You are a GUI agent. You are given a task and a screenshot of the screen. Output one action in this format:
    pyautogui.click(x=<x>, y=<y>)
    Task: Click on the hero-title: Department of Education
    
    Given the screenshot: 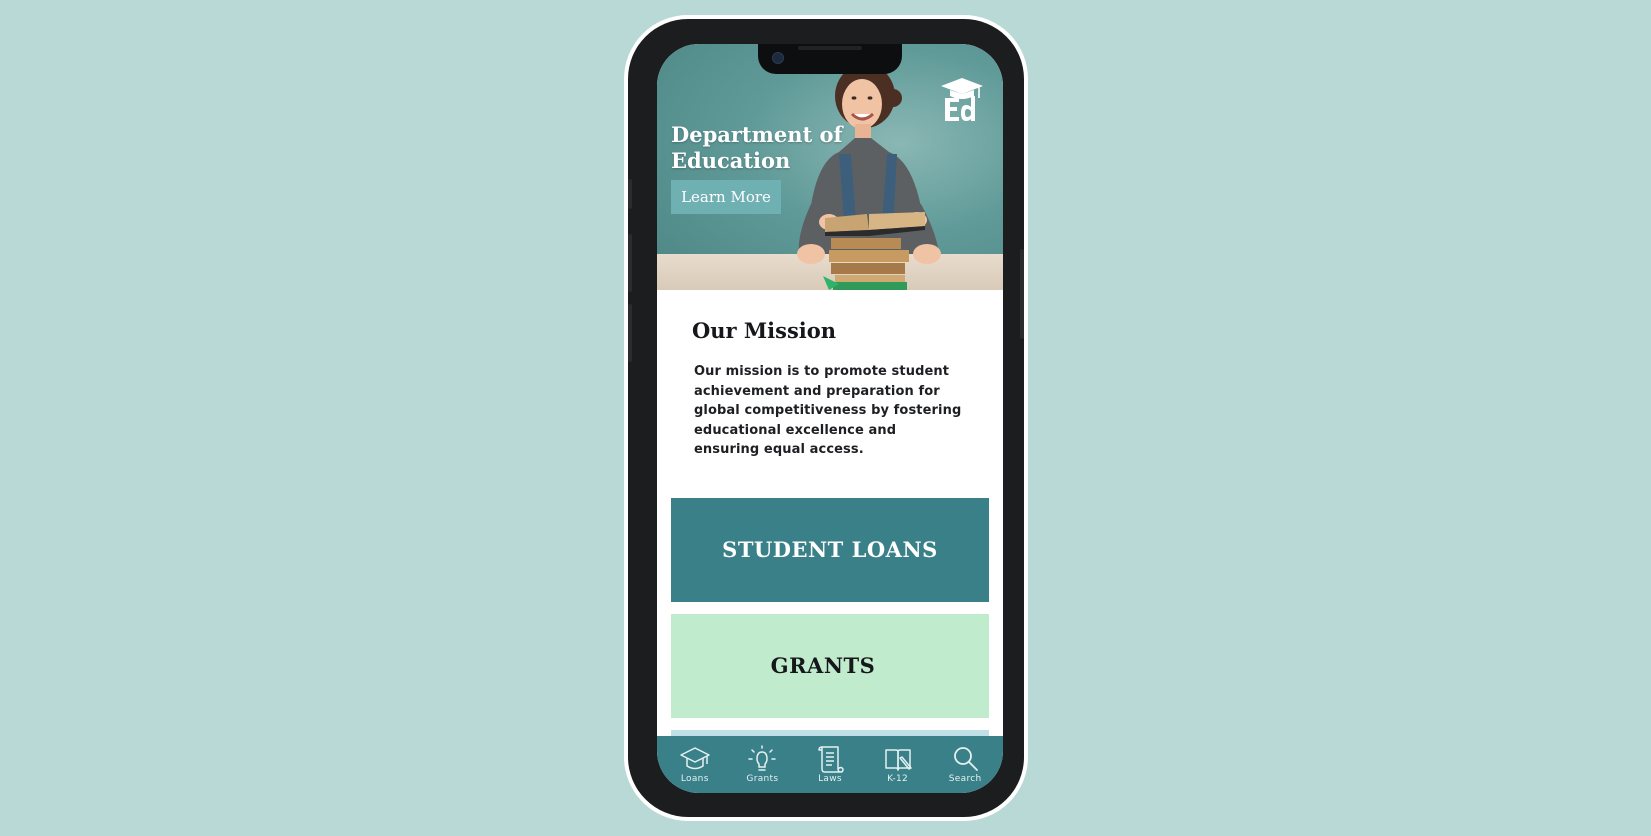 What is the action you would take?
    pyautogui.click(x=766, y=148)
    